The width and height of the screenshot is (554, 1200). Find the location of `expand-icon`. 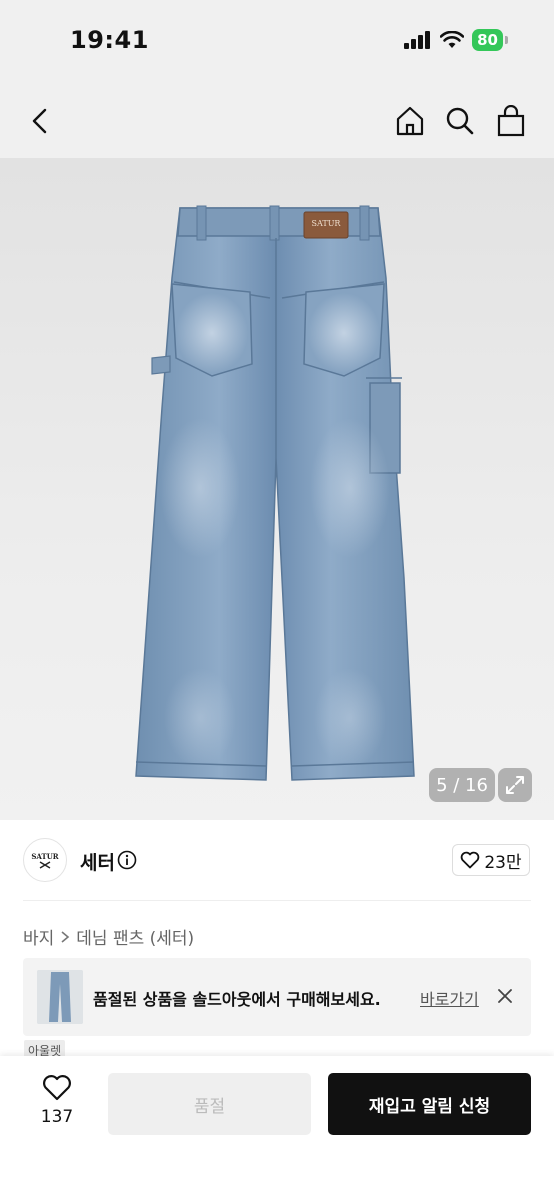

expand-icon is located at coordinates (515, 785).